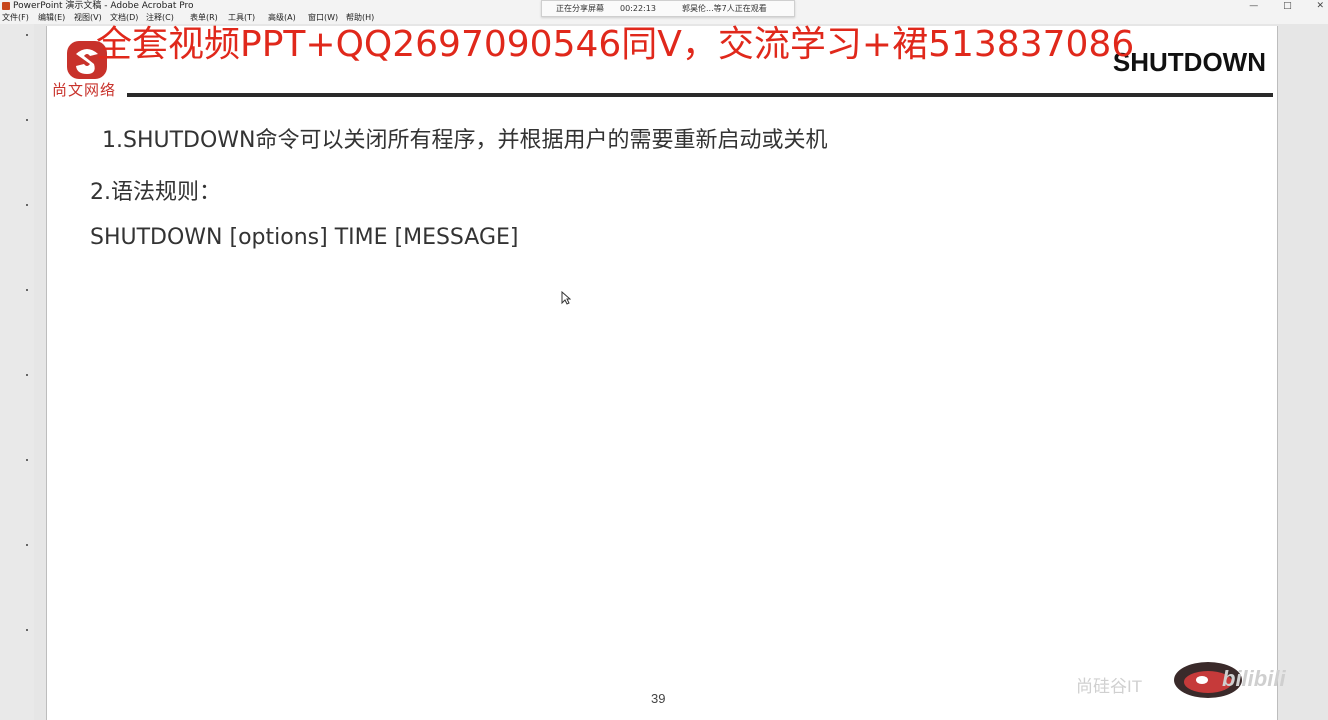 The width and height of the screenshot is (1328, 720). What do you see at coordinates (15, 18) in the screenshot?
I see `menu-file: 文件(F)` at bounding box center [15, 18].